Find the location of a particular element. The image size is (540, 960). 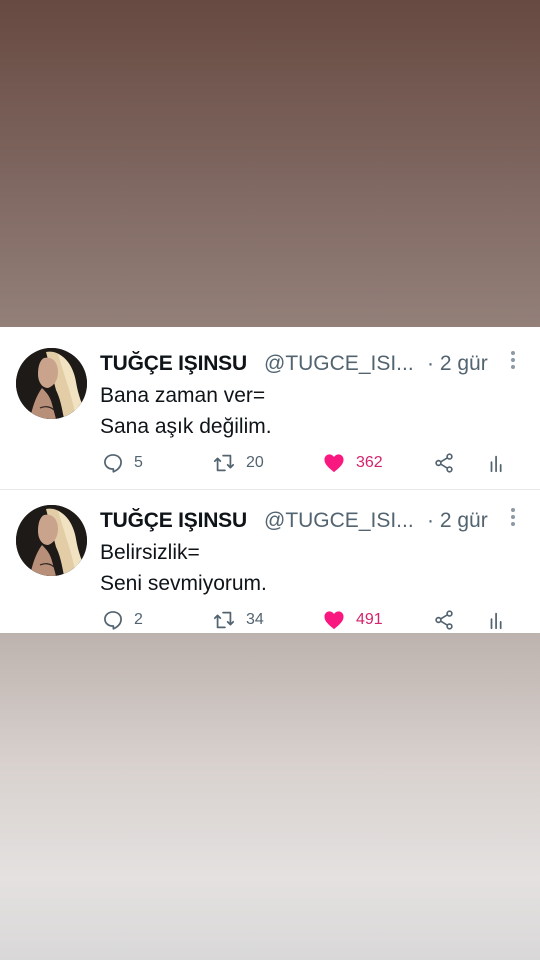

tweet-text-line: Belirsizlik= is located at coordinates (150, 552).